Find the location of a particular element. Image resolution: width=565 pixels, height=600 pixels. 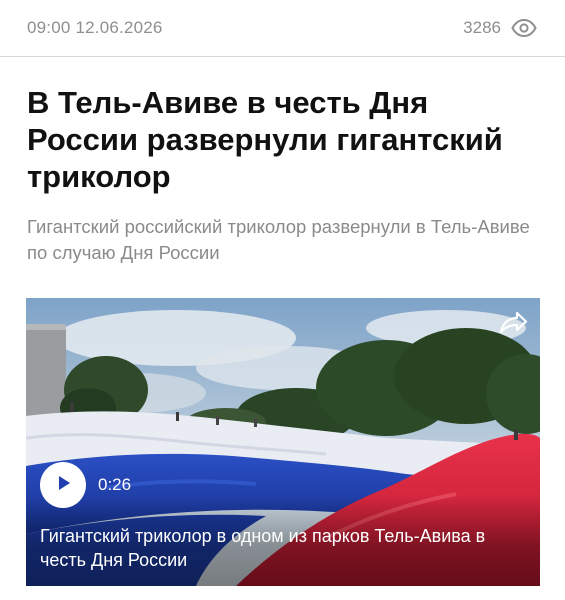

eye-icon is located at coordinates (524, 28).